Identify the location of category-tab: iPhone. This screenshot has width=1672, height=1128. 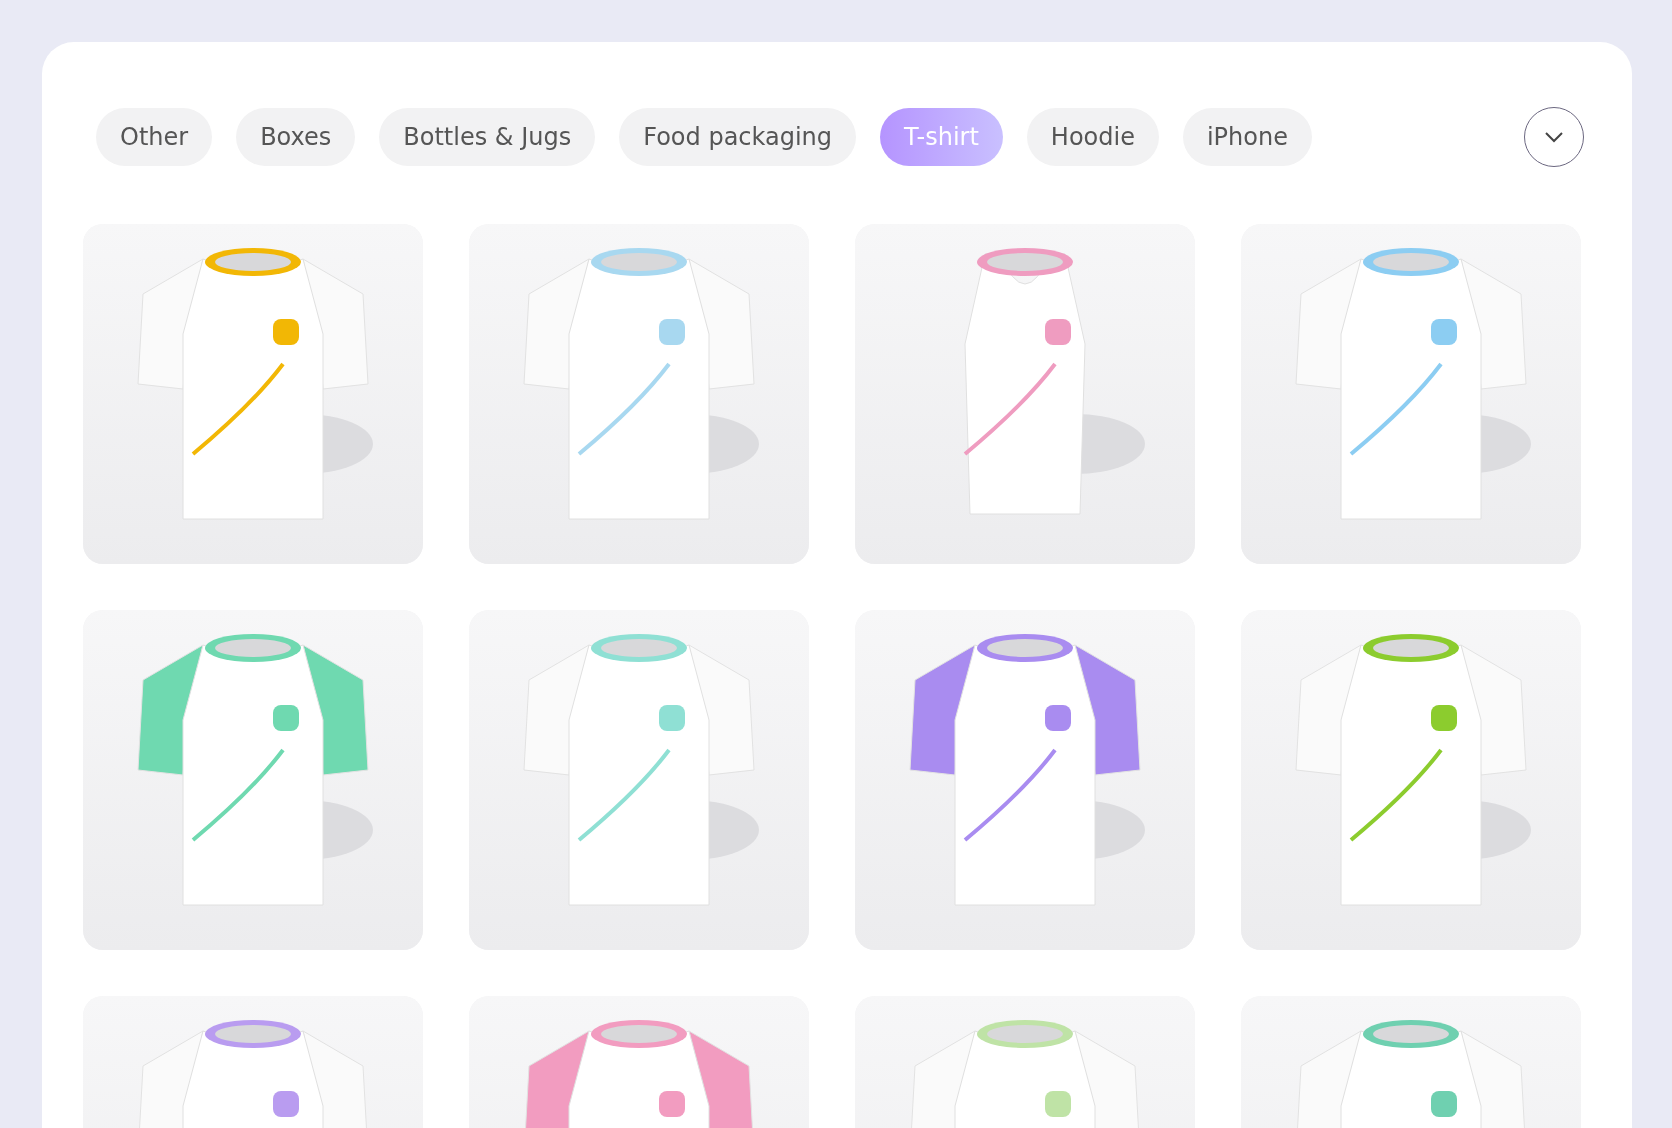
(1247, 137).